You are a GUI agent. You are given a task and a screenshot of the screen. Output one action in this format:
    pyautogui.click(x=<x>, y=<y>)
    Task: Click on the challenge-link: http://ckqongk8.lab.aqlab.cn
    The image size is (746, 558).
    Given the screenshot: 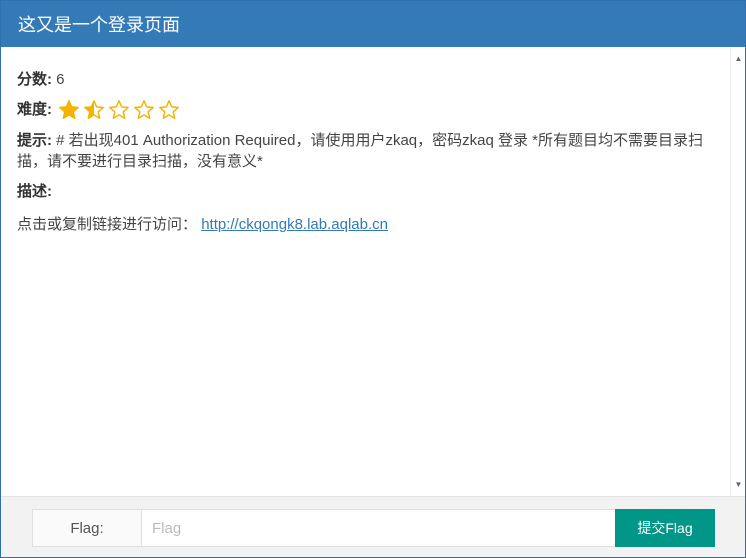 What is the action you would take?
    pyautogui.click(x=294, y=224)
    